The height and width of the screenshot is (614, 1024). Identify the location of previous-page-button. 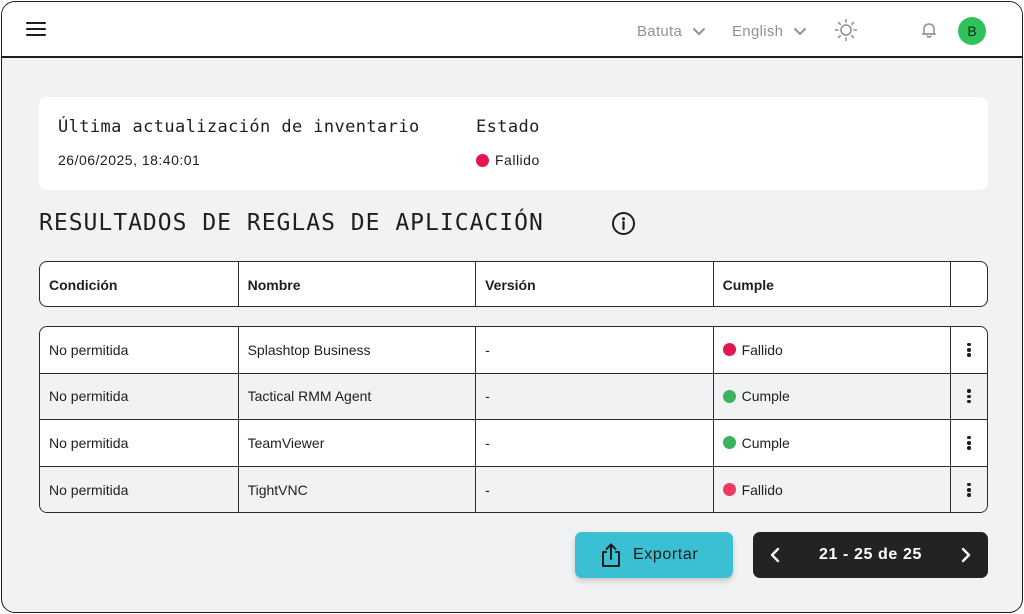
(775, 555).